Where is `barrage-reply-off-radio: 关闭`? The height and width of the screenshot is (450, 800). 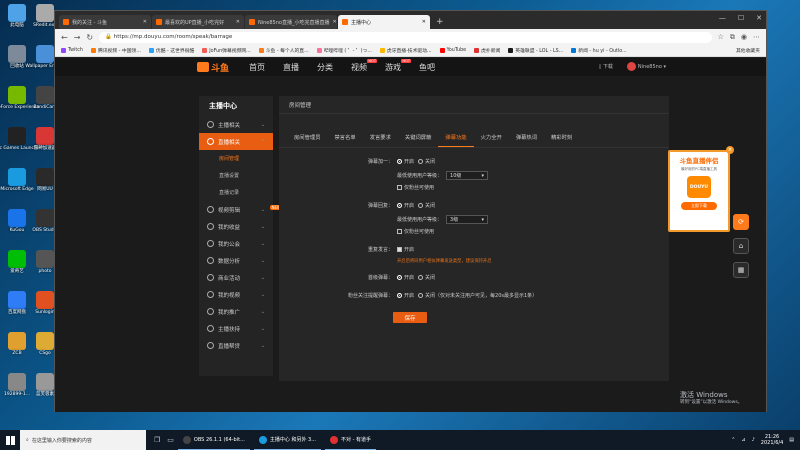 barrage-reply-off-radio: 关闭 is located at coordinates (426, 205).